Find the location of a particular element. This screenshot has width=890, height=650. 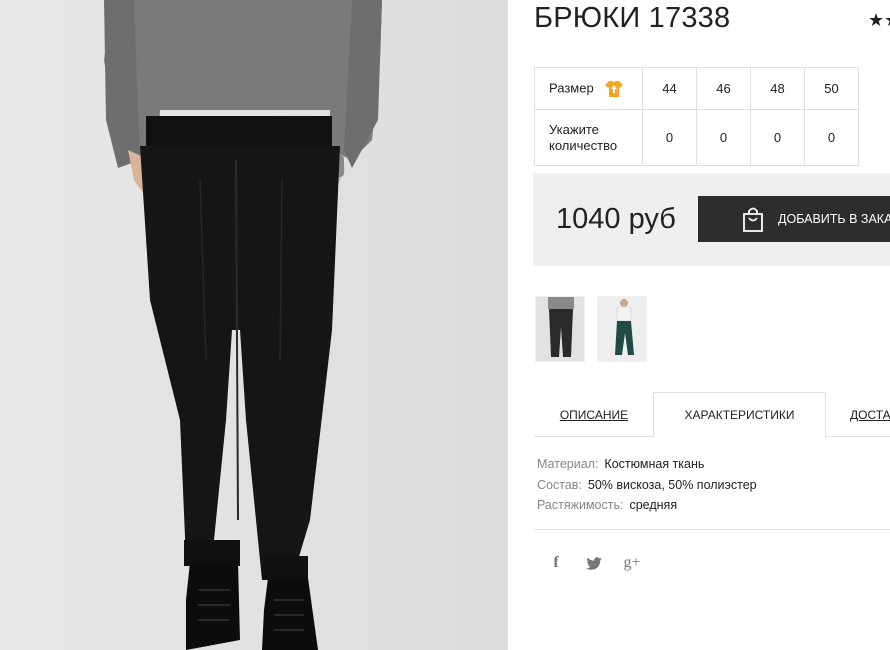

divider is located at coordinates (712, 529).